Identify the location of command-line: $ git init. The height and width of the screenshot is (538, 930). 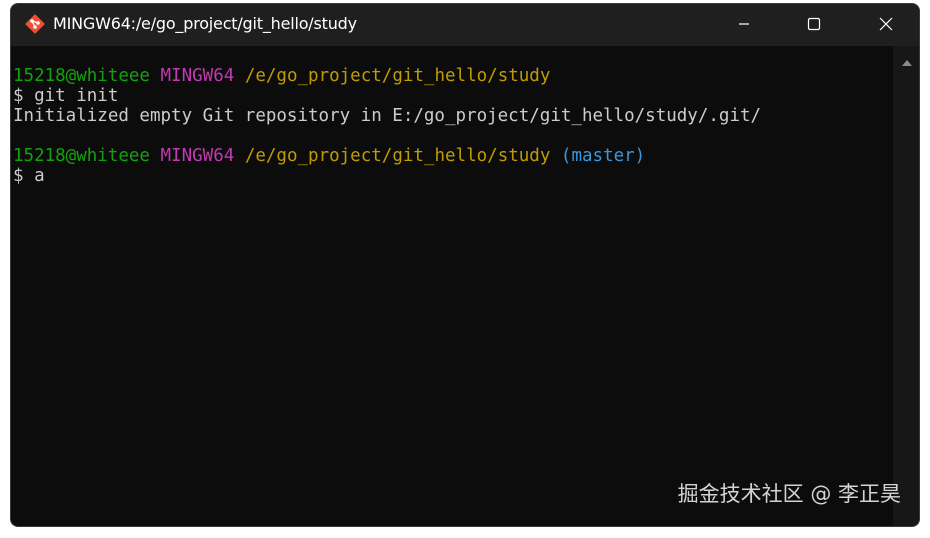
(66, 96).